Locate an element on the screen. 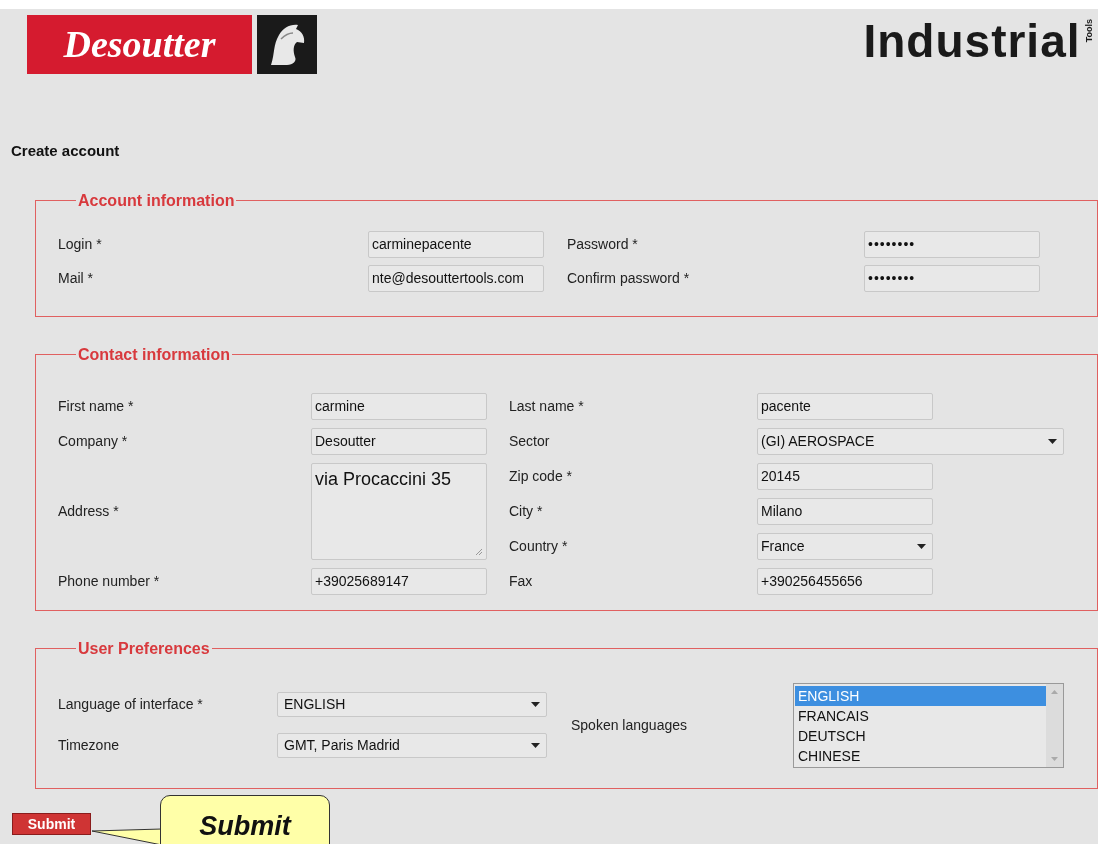 This screenshot has width=1102, height=844. text-input-field: Milano is located at coordinates (845, 511).